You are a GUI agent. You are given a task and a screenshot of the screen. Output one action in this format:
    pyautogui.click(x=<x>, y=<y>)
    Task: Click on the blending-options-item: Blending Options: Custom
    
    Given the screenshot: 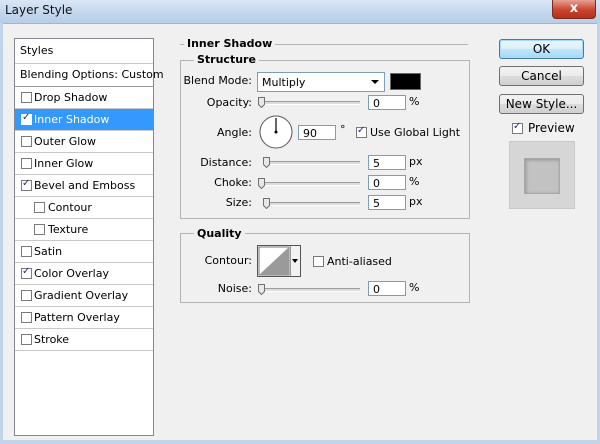 What is the action you would take?
    pyautogui.click(x=89, y=75)
    